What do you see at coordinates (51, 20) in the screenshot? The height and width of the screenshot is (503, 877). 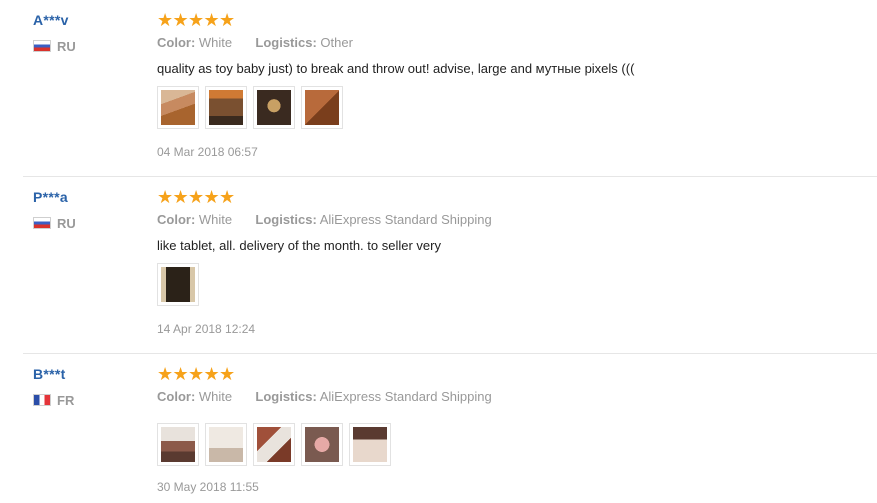 I see `reviewer-name: A***v` at bounding box center [51, 20].